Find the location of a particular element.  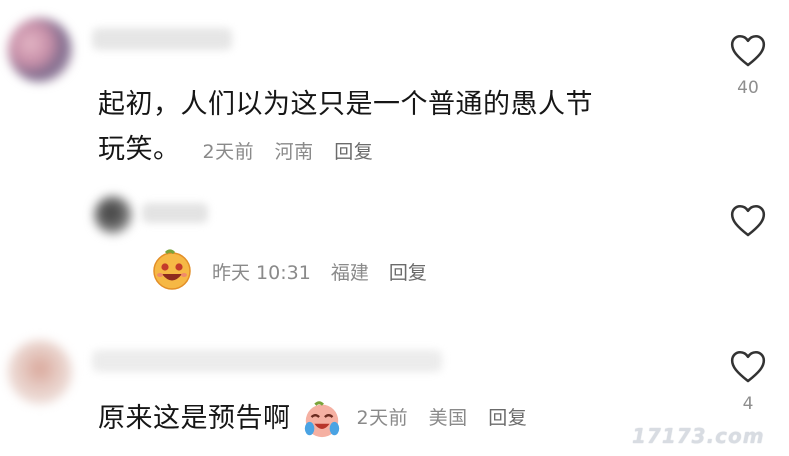

like-column: 40 is located at coordinates (748, 65).